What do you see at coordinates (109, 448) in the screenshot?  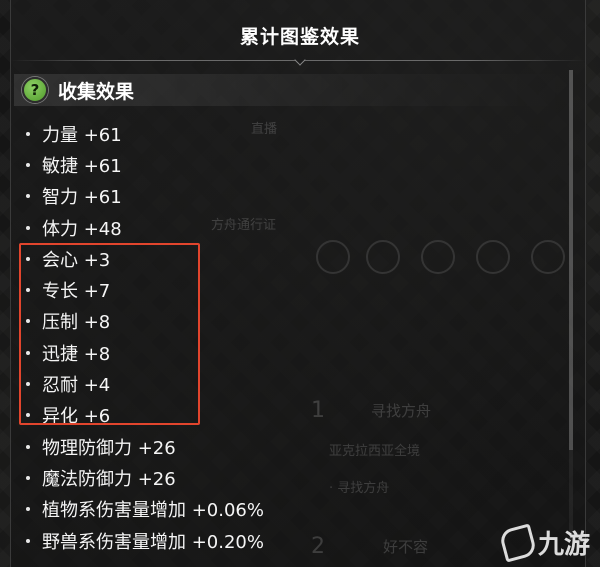 I see `effect-label: 物理防御力 +26` at bounding box center [109, 448].